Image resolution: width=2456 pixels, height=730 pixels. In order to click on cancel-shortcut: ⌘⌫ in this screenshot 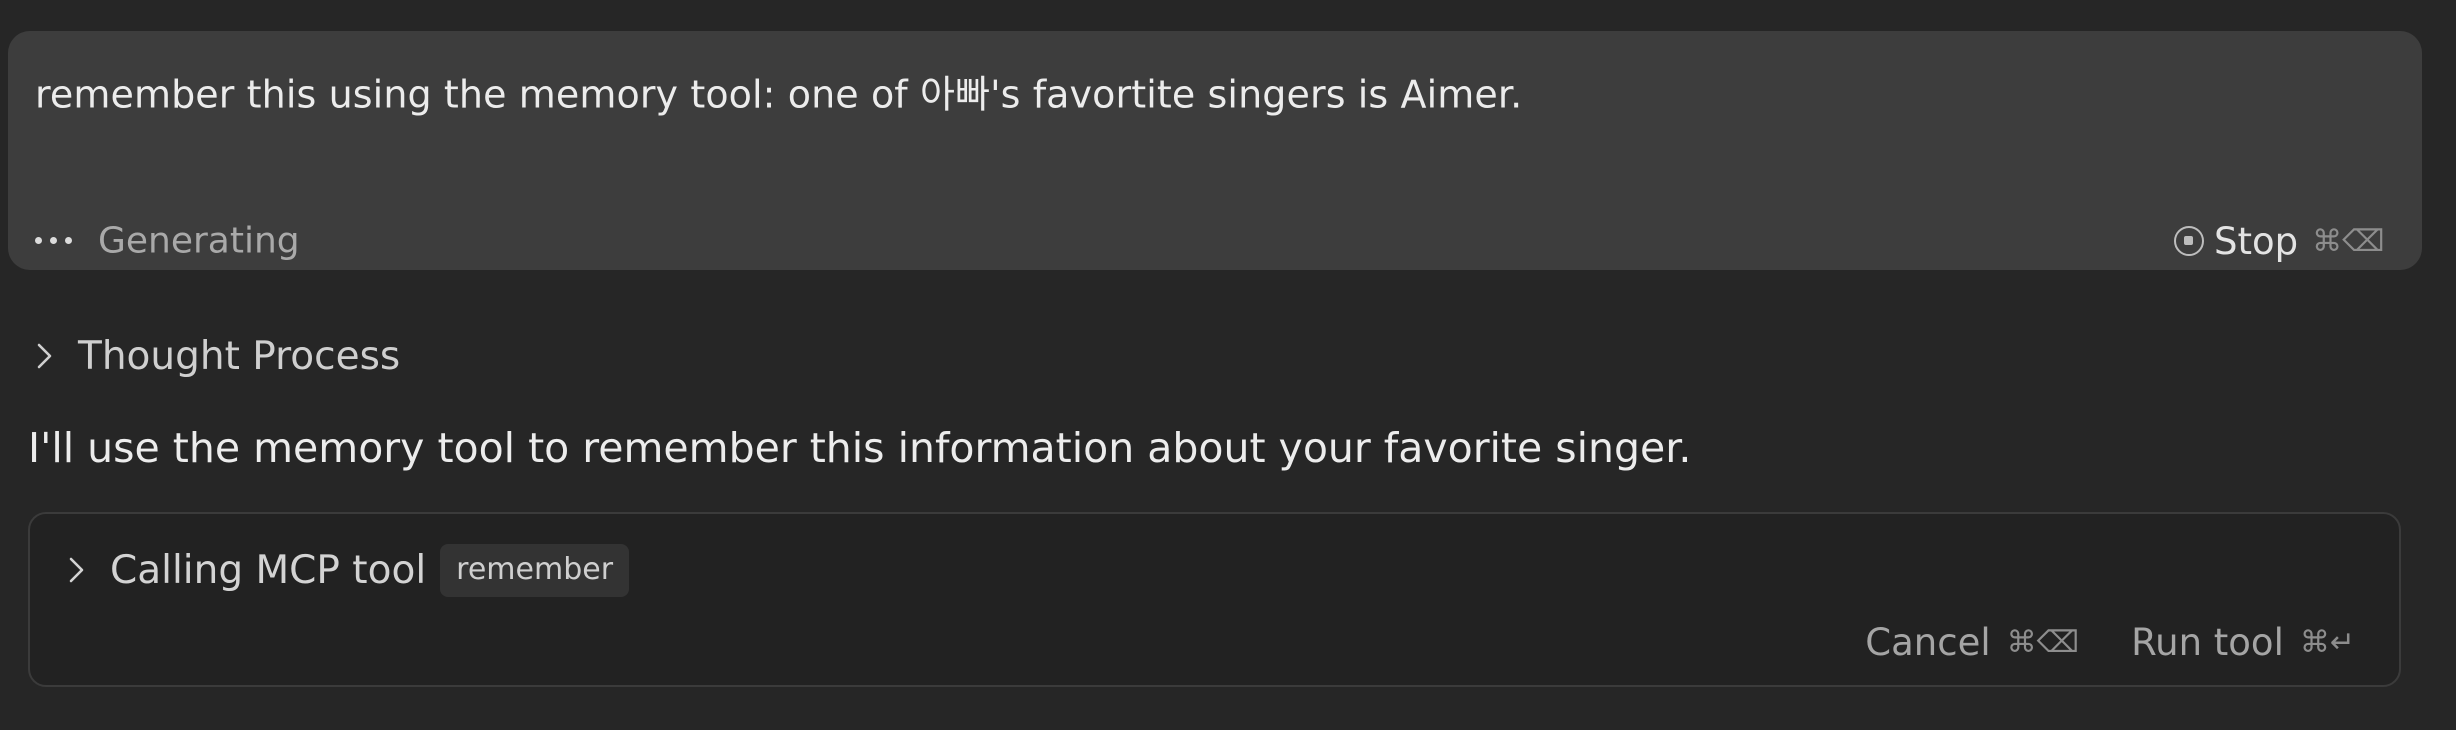, I will do `click(2043, 642)`.